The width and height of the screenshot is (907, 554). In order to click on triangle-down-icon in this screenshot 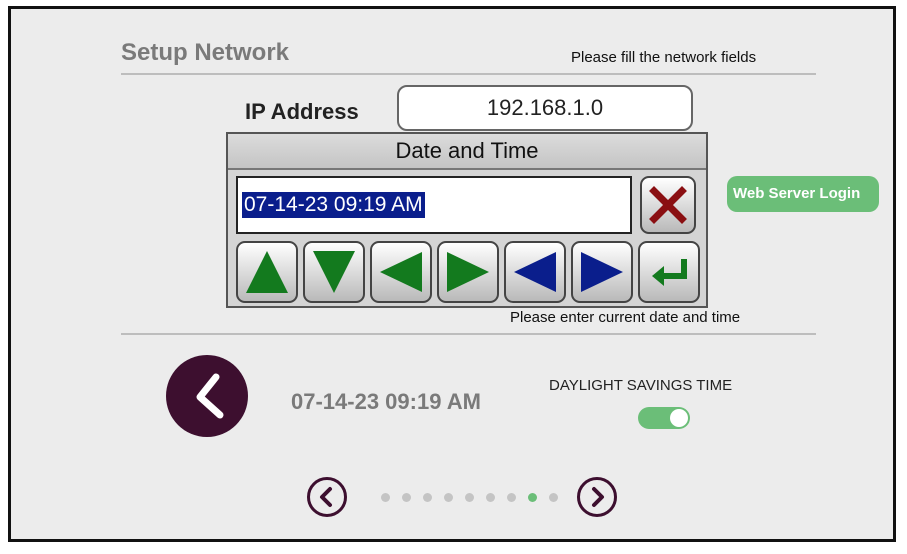, I will do `click(334, 272)`.